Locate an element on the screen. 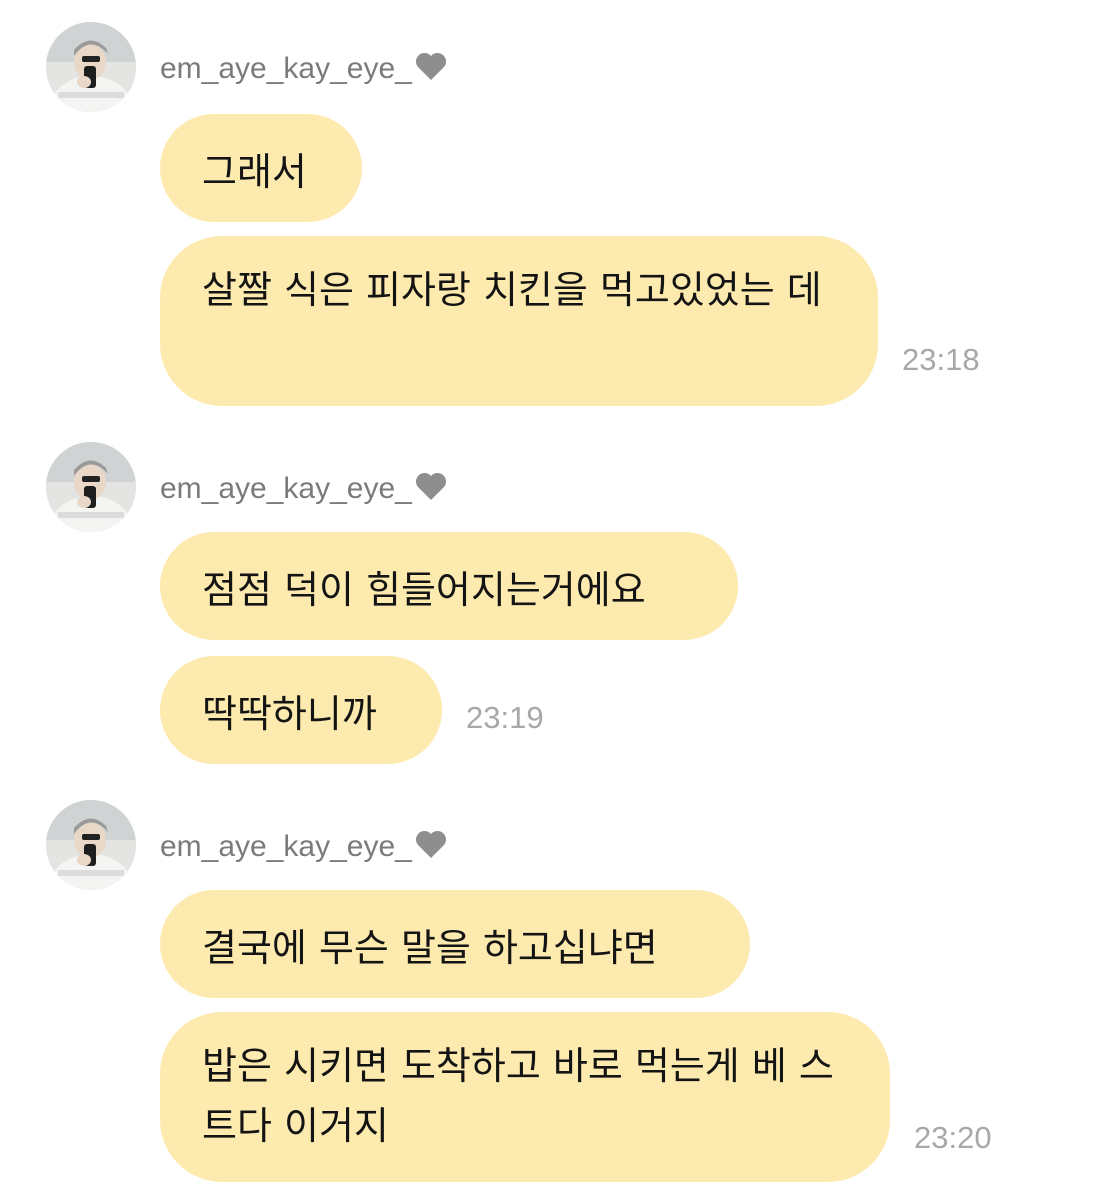 This screenshot has width=1106, height=1200. timestamp: 23:20 is located at coordinates (953, 1137).